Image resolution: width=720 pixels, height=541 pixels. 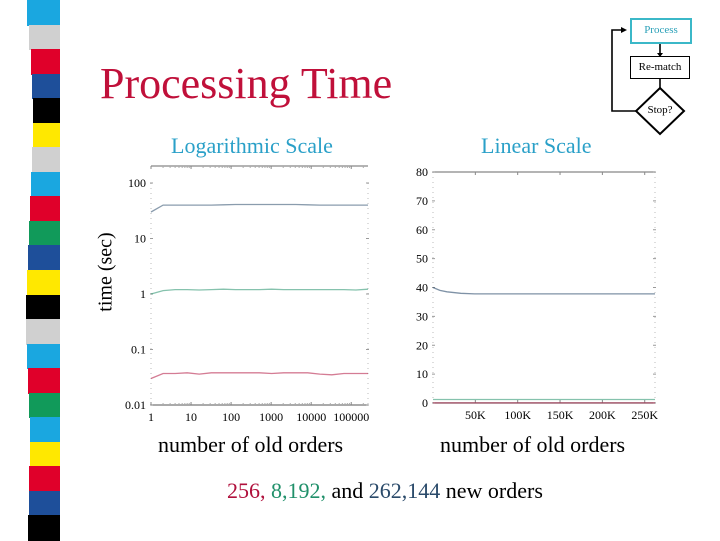 I want to click on linear-chart-y-tick-label: 40, so click(x=422, y=288).